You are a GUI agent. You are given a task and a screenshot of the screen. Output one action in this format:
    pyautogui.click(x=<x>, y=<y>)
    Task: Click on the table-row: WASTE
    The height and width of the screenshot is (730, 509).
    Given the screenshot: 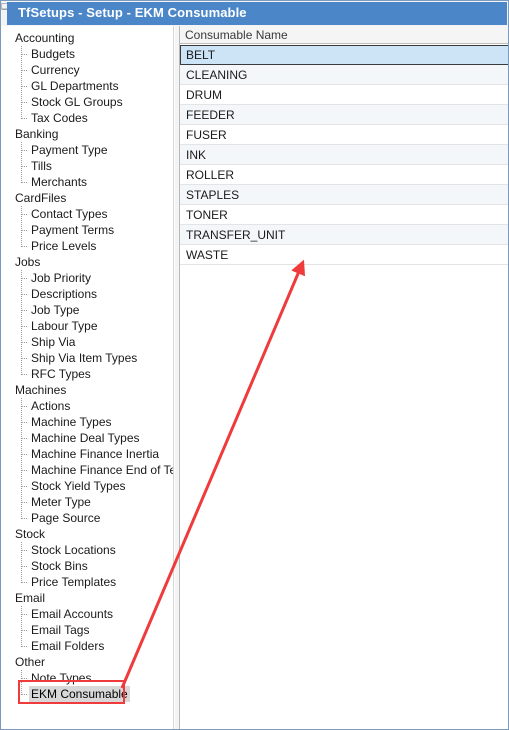 What is the action you would take?
    pyautogui.click(x=344, y=255)
    